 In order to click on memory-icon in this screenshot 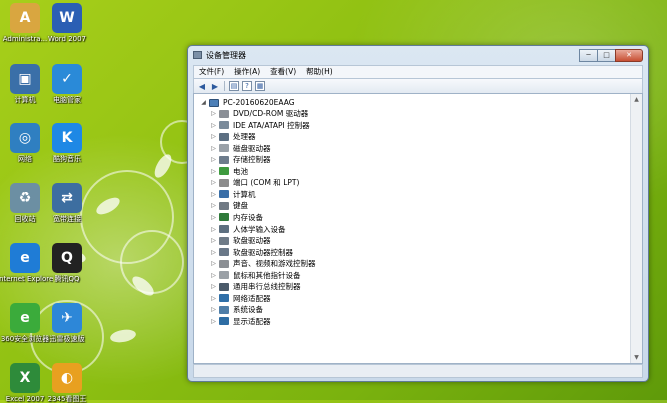, I will do `click(224, 217)`.